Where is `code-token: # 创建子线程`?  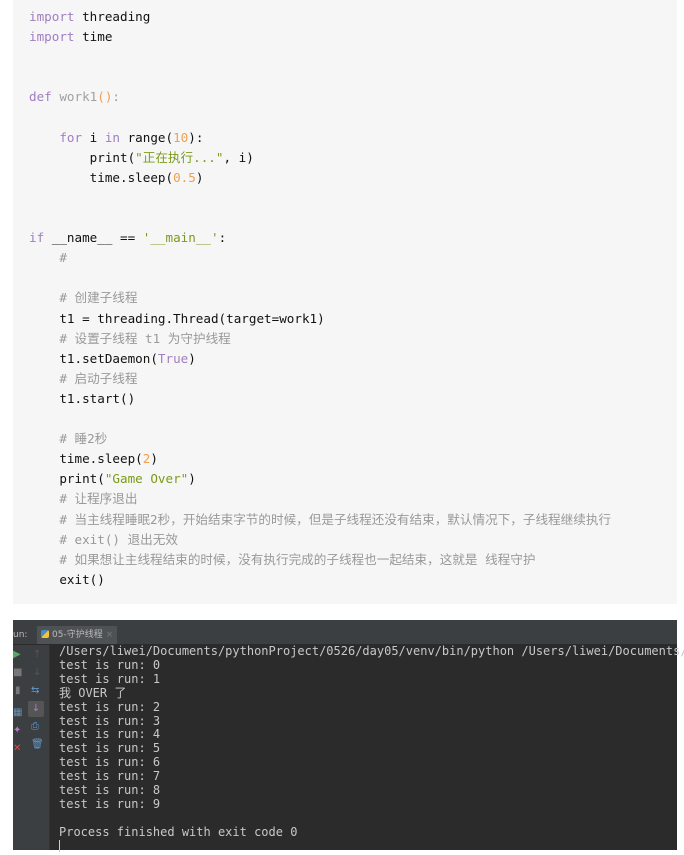
code-token: # 创建子线程 is located at coordinates (83, 298).